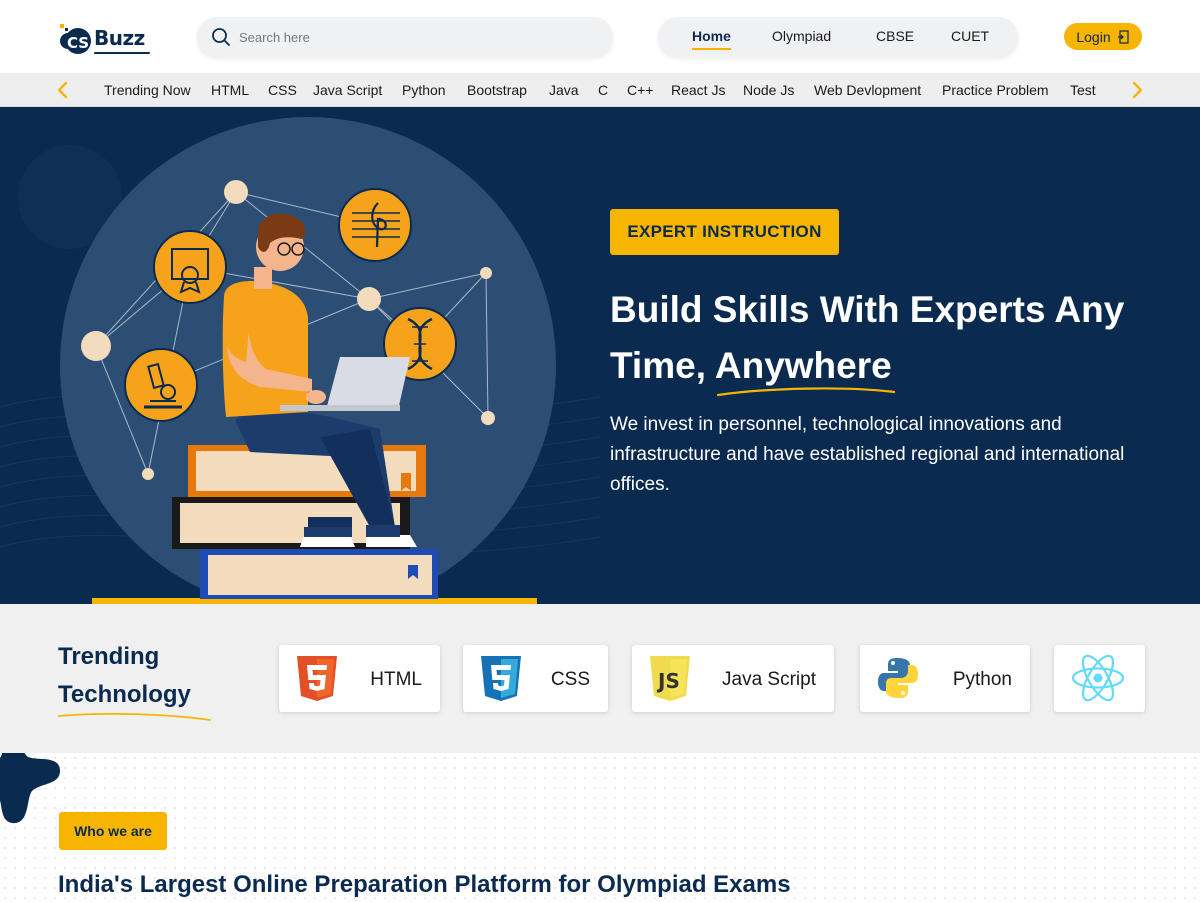 Image resolution: width=1200 pixels, height=902 pixels. What do you see at coordinates (230, 90) in the screenshot?
I see `category-html: HTML` at bounding box center [230, 90].